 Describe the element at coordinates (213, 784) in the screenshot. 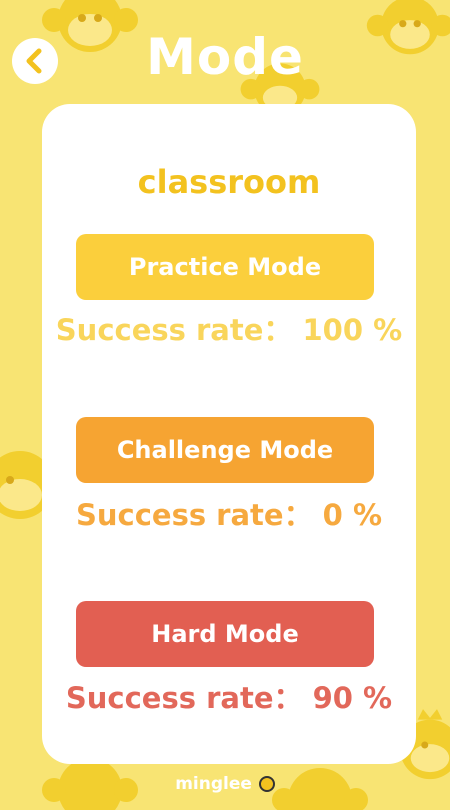

I see `logo-text: minglee` at that location.